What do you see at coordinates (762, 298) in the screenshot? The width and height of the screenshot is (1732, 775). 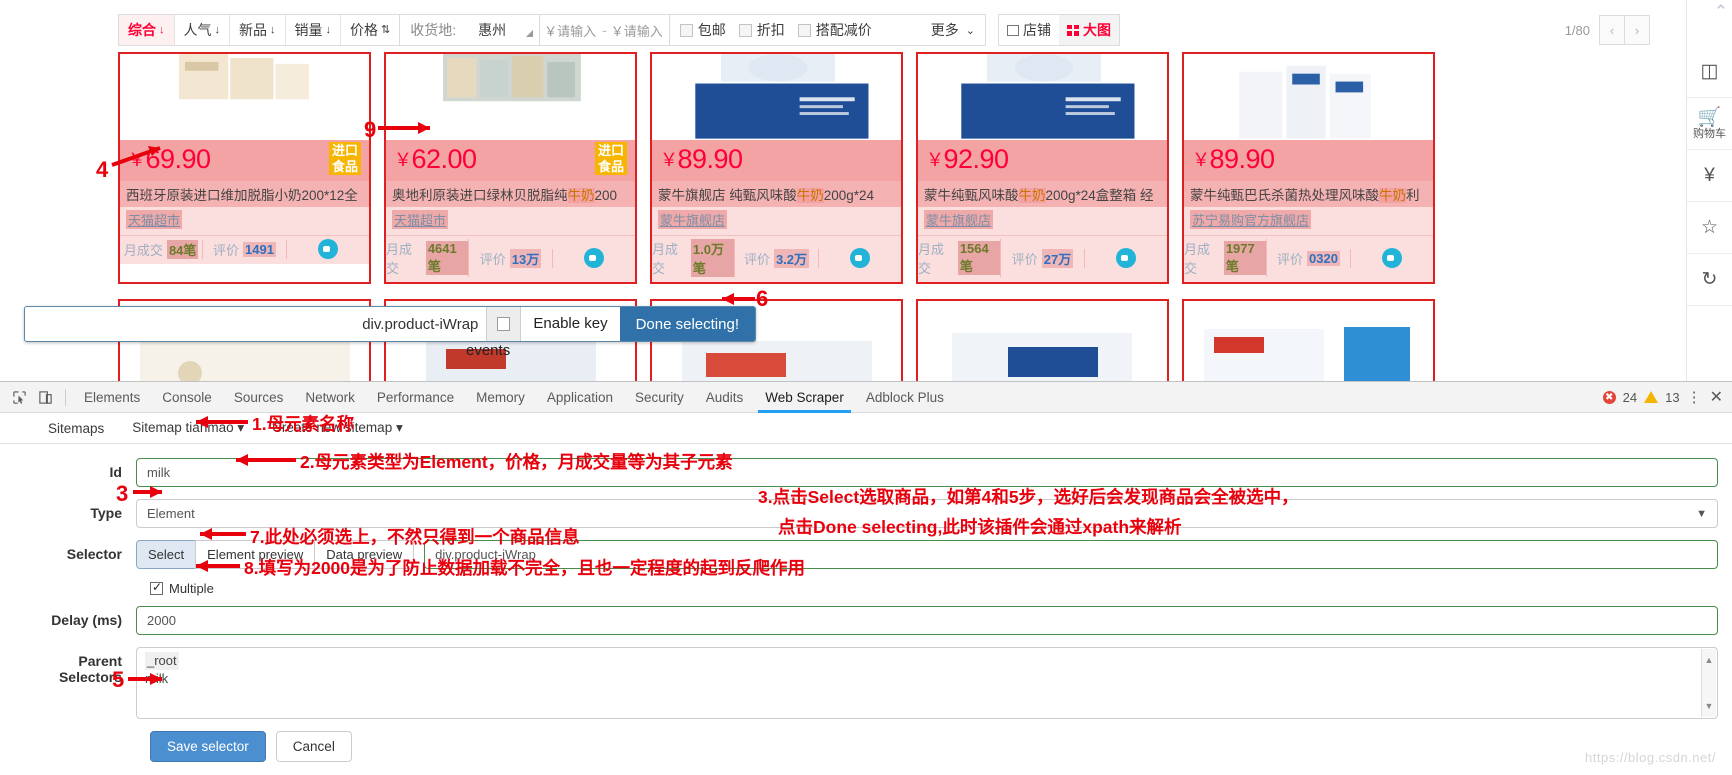 I see `annotation-number-6: 6` at bounding box center [762, 298].